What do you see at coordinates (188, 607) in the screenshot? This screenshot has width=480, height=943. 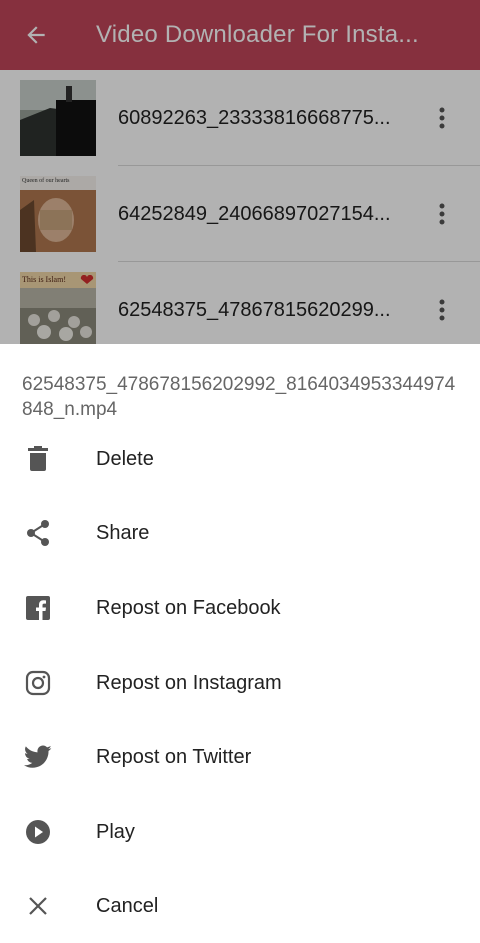 I see `action-label: Repost on Facebook` at bounding box center [188, 607].